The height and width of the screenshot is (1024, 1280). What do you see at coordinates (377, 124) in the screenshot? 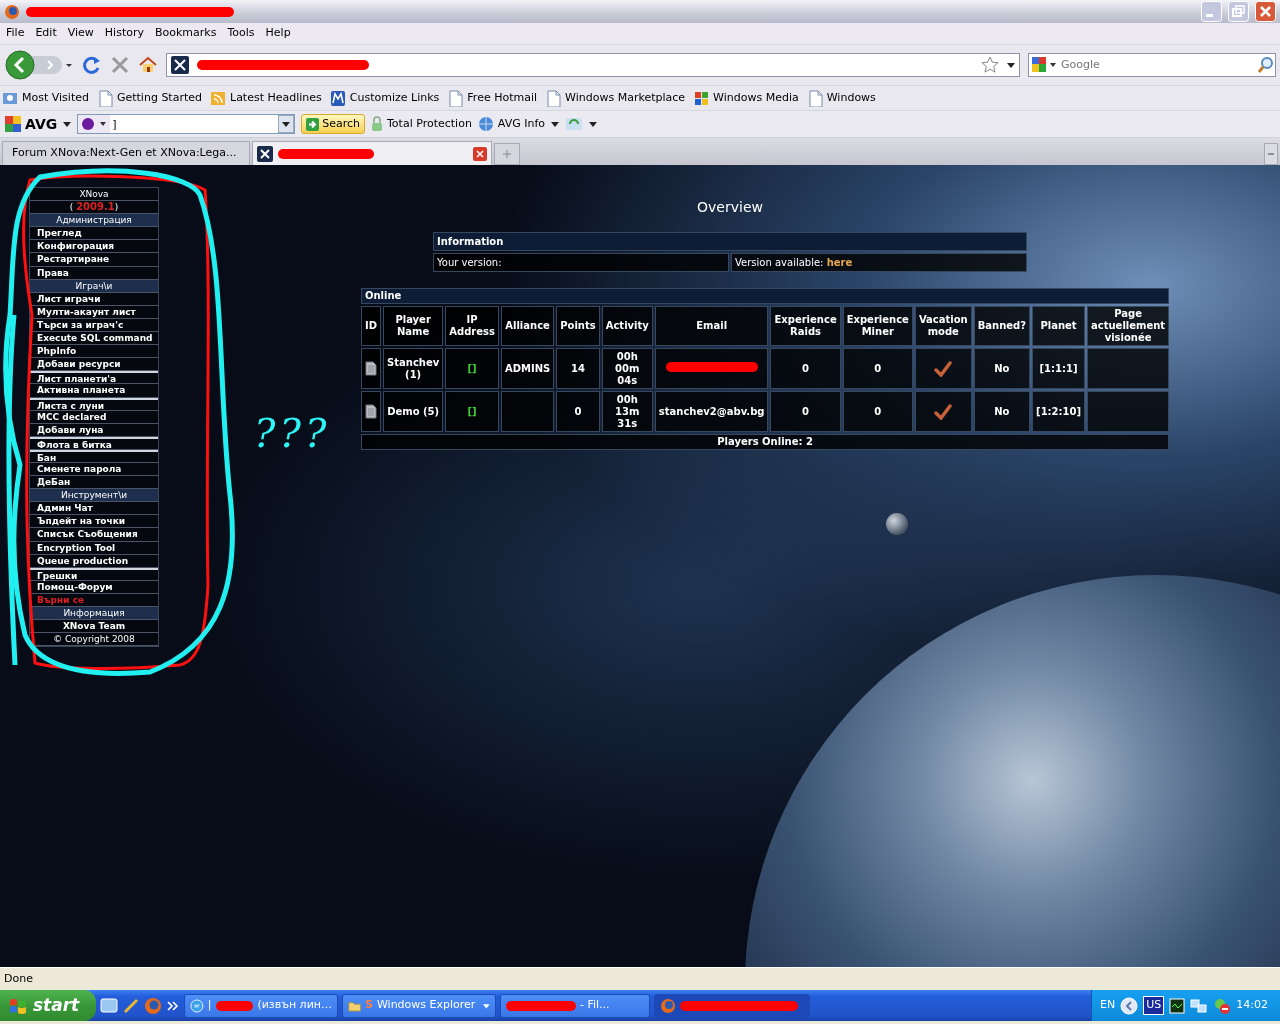
I see `lock-icon` at bounding box center [377, 124].